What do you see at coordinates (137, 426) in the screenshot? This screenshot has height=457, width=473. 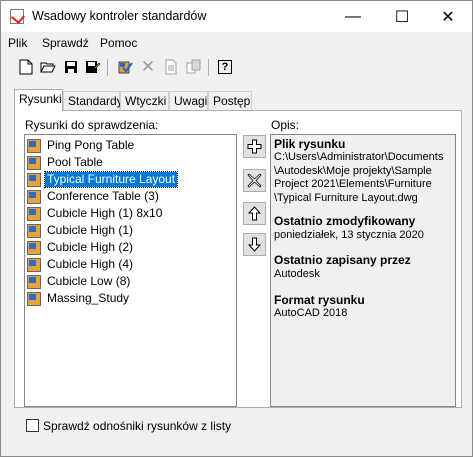 I see `check-xrefs-label: Sprawdź odnośniki rysunków z listy` at bounding box center [137, 426].